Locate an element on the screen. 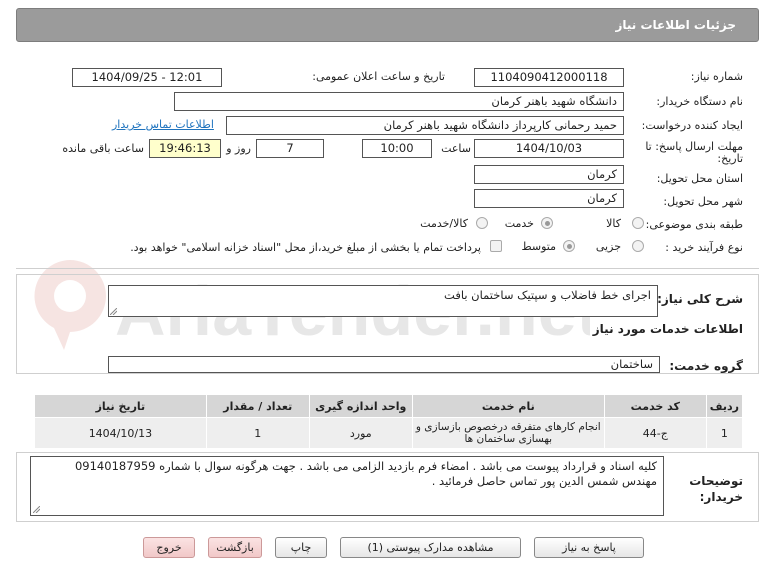 This screenshot has height=574, width=761. category-label: طبقه بندی موضوعی: is located at coordinates (694, 224).